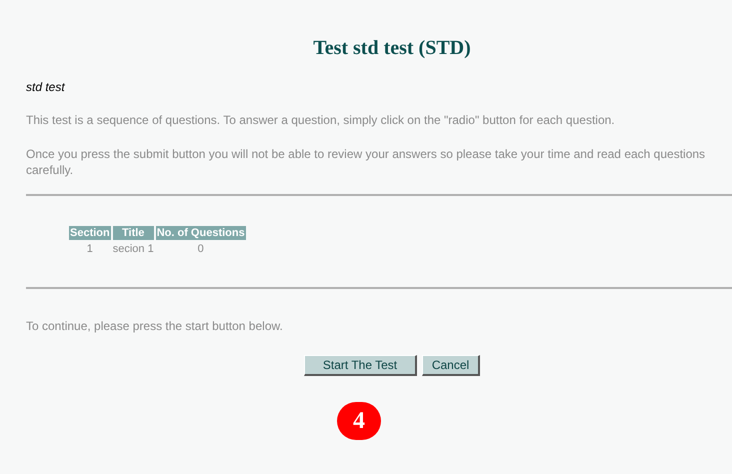 Image resolution: width=732 pixels, height=474 pixels. I want to click on column-header: Title, so click(133, 233).